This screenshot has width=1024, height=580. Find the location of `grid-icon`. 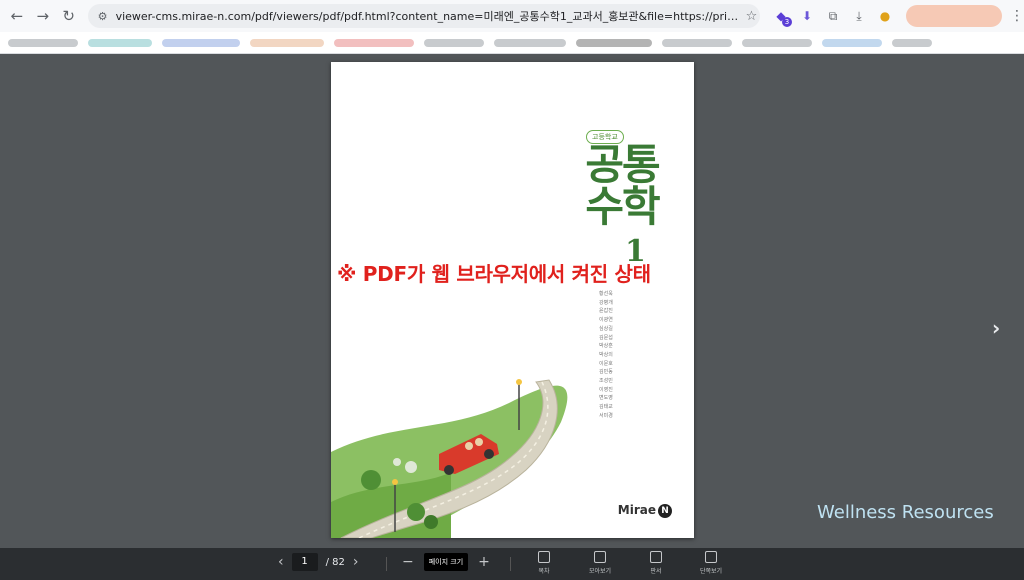

grid-icon is located at coordinates (600, 557).